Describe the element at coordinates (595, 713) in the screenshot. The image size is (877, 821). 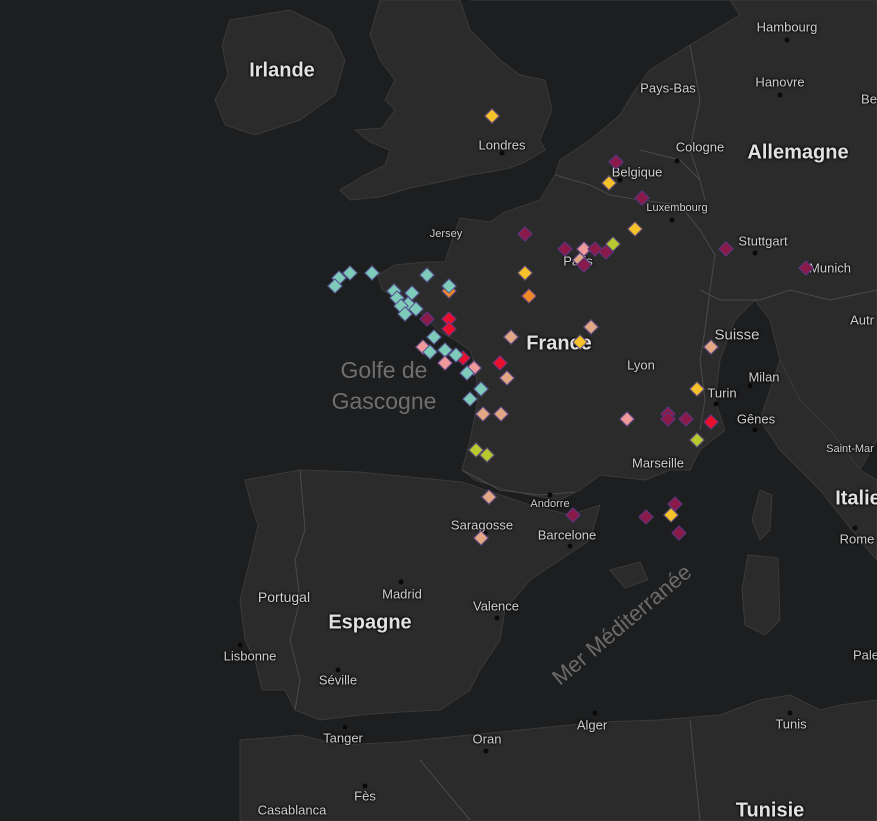
I see `city-dot-alger` at that location.